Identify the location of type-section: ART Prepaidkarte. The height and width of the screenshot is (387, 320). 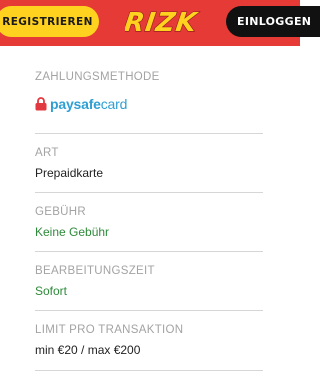
(149, 163).